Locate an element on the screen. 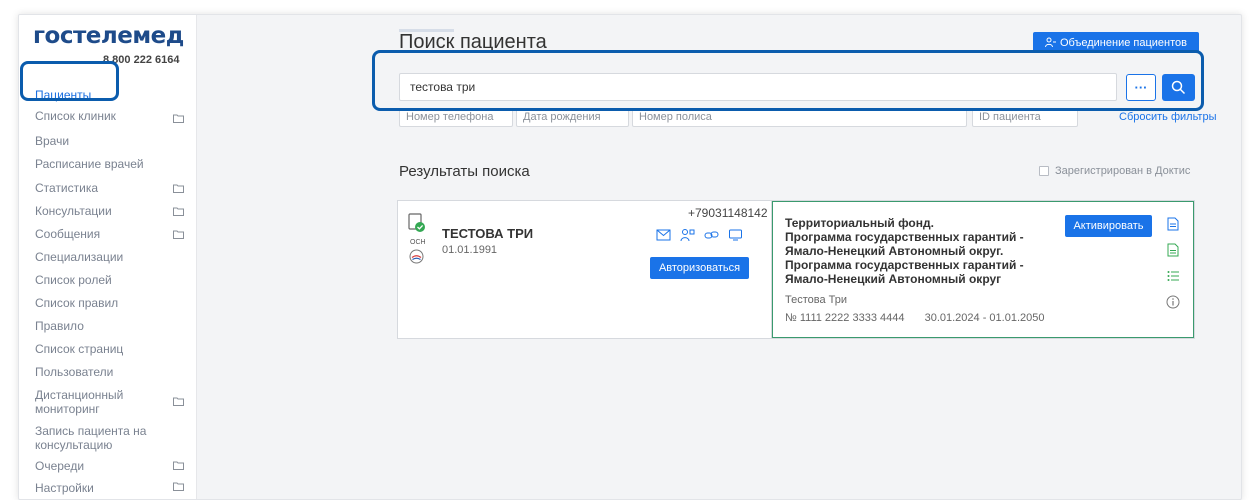 The width and height of the screenshot is (1259, 500). user-merge-icon is located at coordinates (1050, 42).